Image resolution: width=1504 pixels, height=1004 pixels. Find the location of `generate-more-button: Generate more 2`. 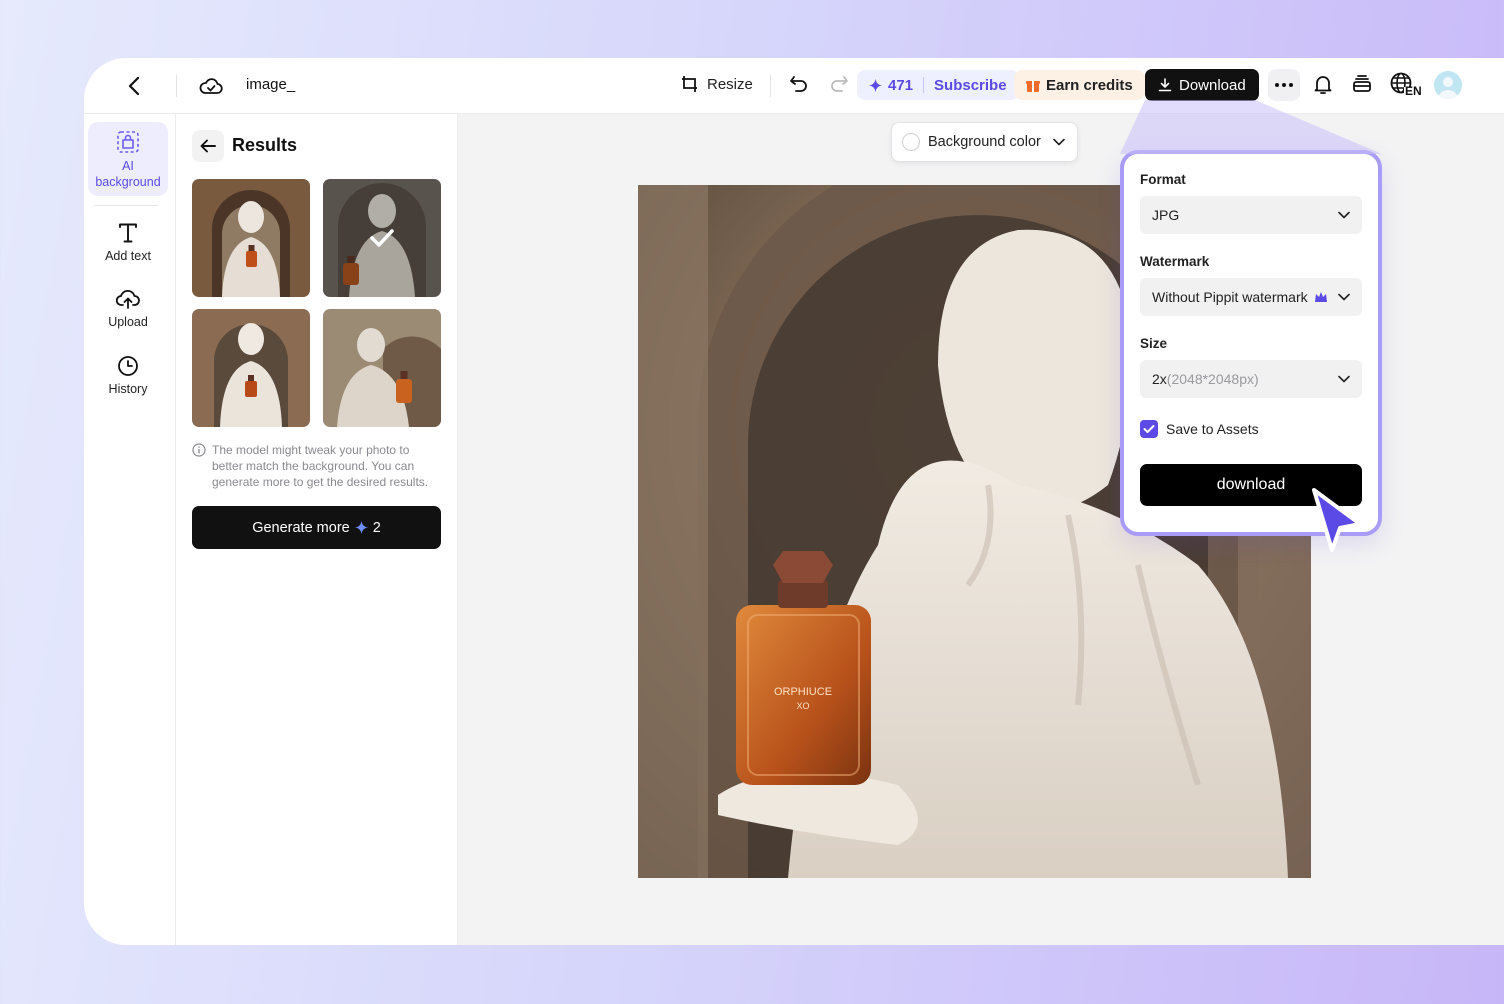

generate-more-button: Generate more 2 is located at coordinates (316, 527).